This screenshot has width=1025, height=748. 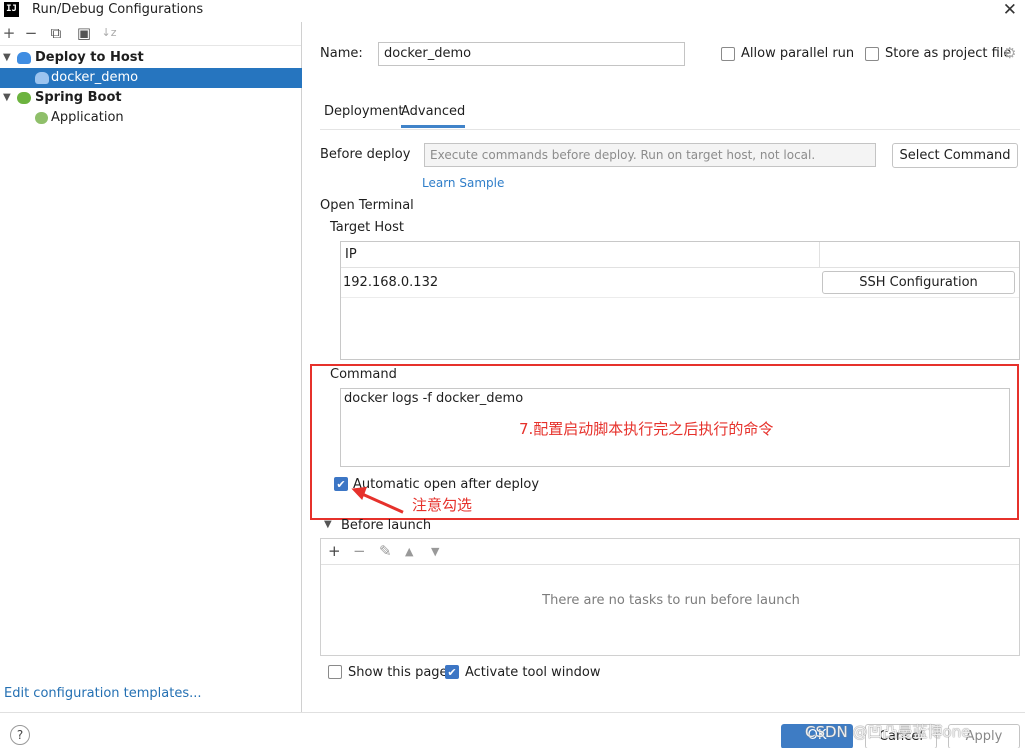 What do you see at coordinates (955, 155) in the screenshot?
I see `select-command-button: Select Command` at bounding box center [955, 155].